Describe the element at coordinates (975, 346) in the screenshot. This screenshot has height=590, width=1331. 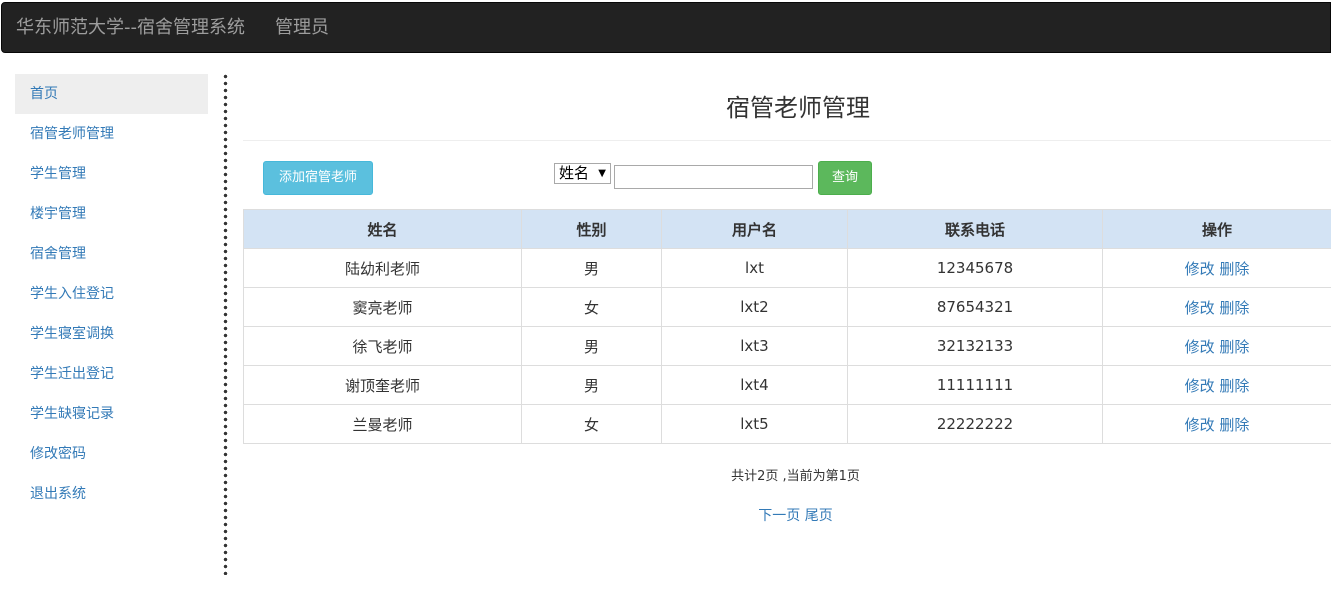
I see `cell-phone: 32132133` at that location.